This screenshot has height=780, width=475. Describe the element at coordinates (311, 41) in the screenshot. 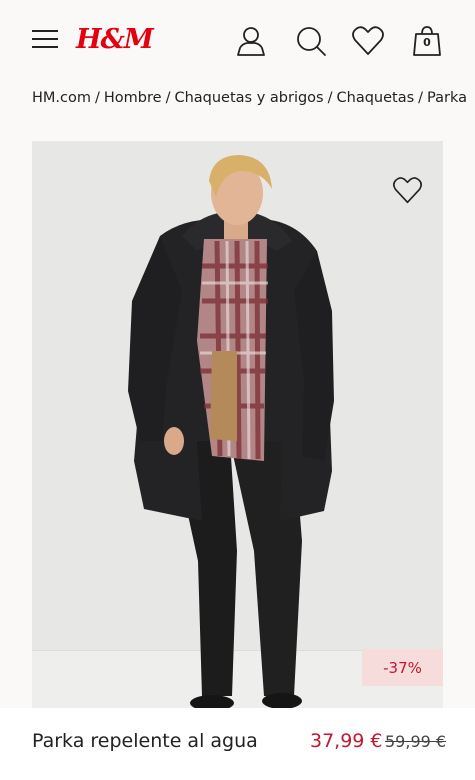

I see `search-icon` at that location.